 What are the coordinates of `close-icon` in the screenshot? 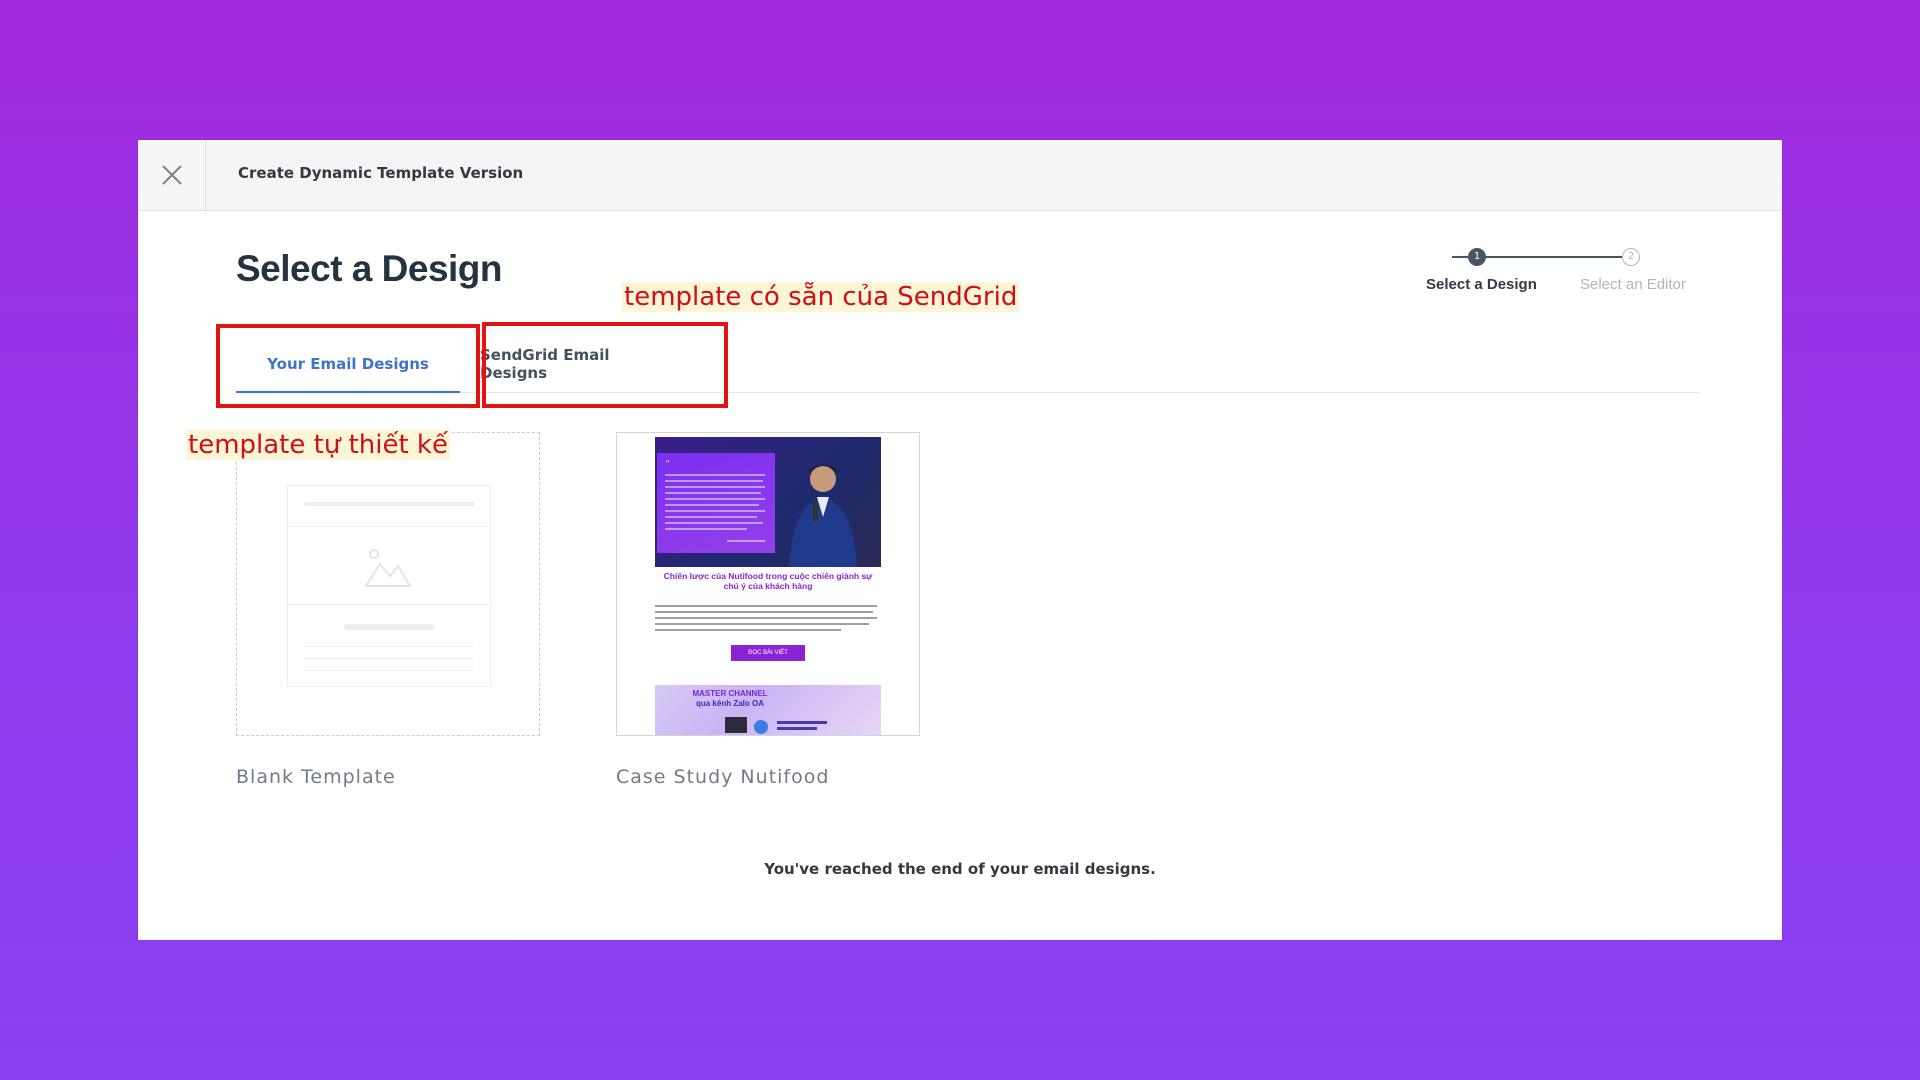 It's located at (171, 175).